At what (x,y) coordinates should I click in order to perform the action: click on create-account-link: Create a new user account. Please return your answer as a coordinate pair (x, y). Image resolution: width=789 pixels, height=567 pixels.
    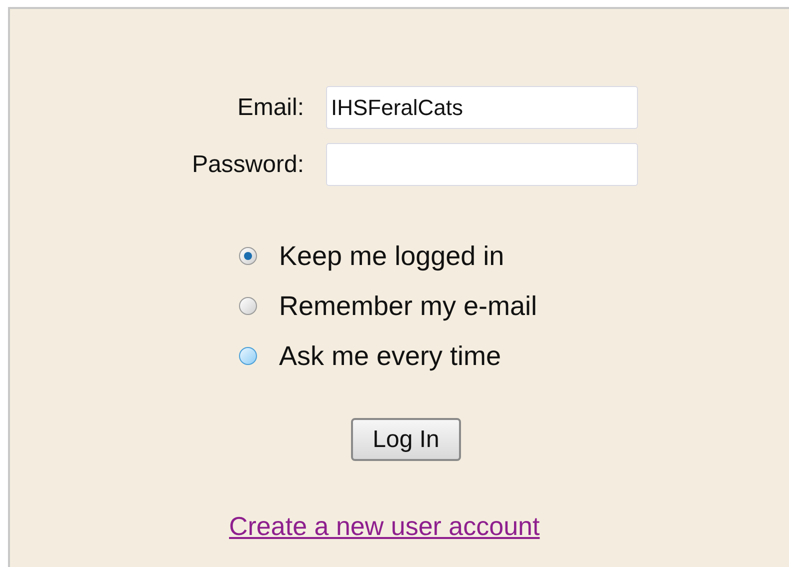
    Looking at the image, I should click on (384, 526).